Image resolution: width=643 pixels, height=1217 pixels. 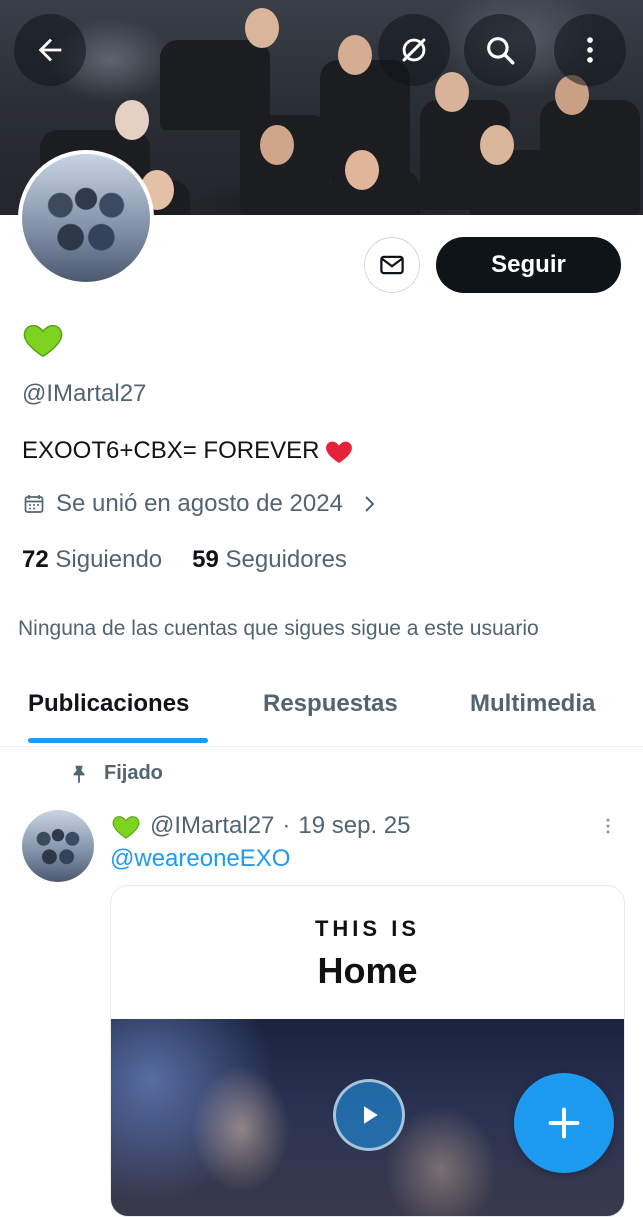 I want to click on post-more-button, so click(x=608, y=828).